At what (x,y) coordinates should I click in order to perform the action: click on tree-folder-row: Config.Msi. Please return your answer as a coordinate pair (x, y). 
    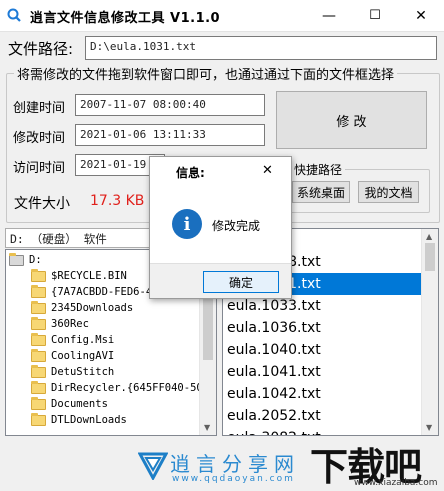
    Looking at the image, I should click on (104, 340).